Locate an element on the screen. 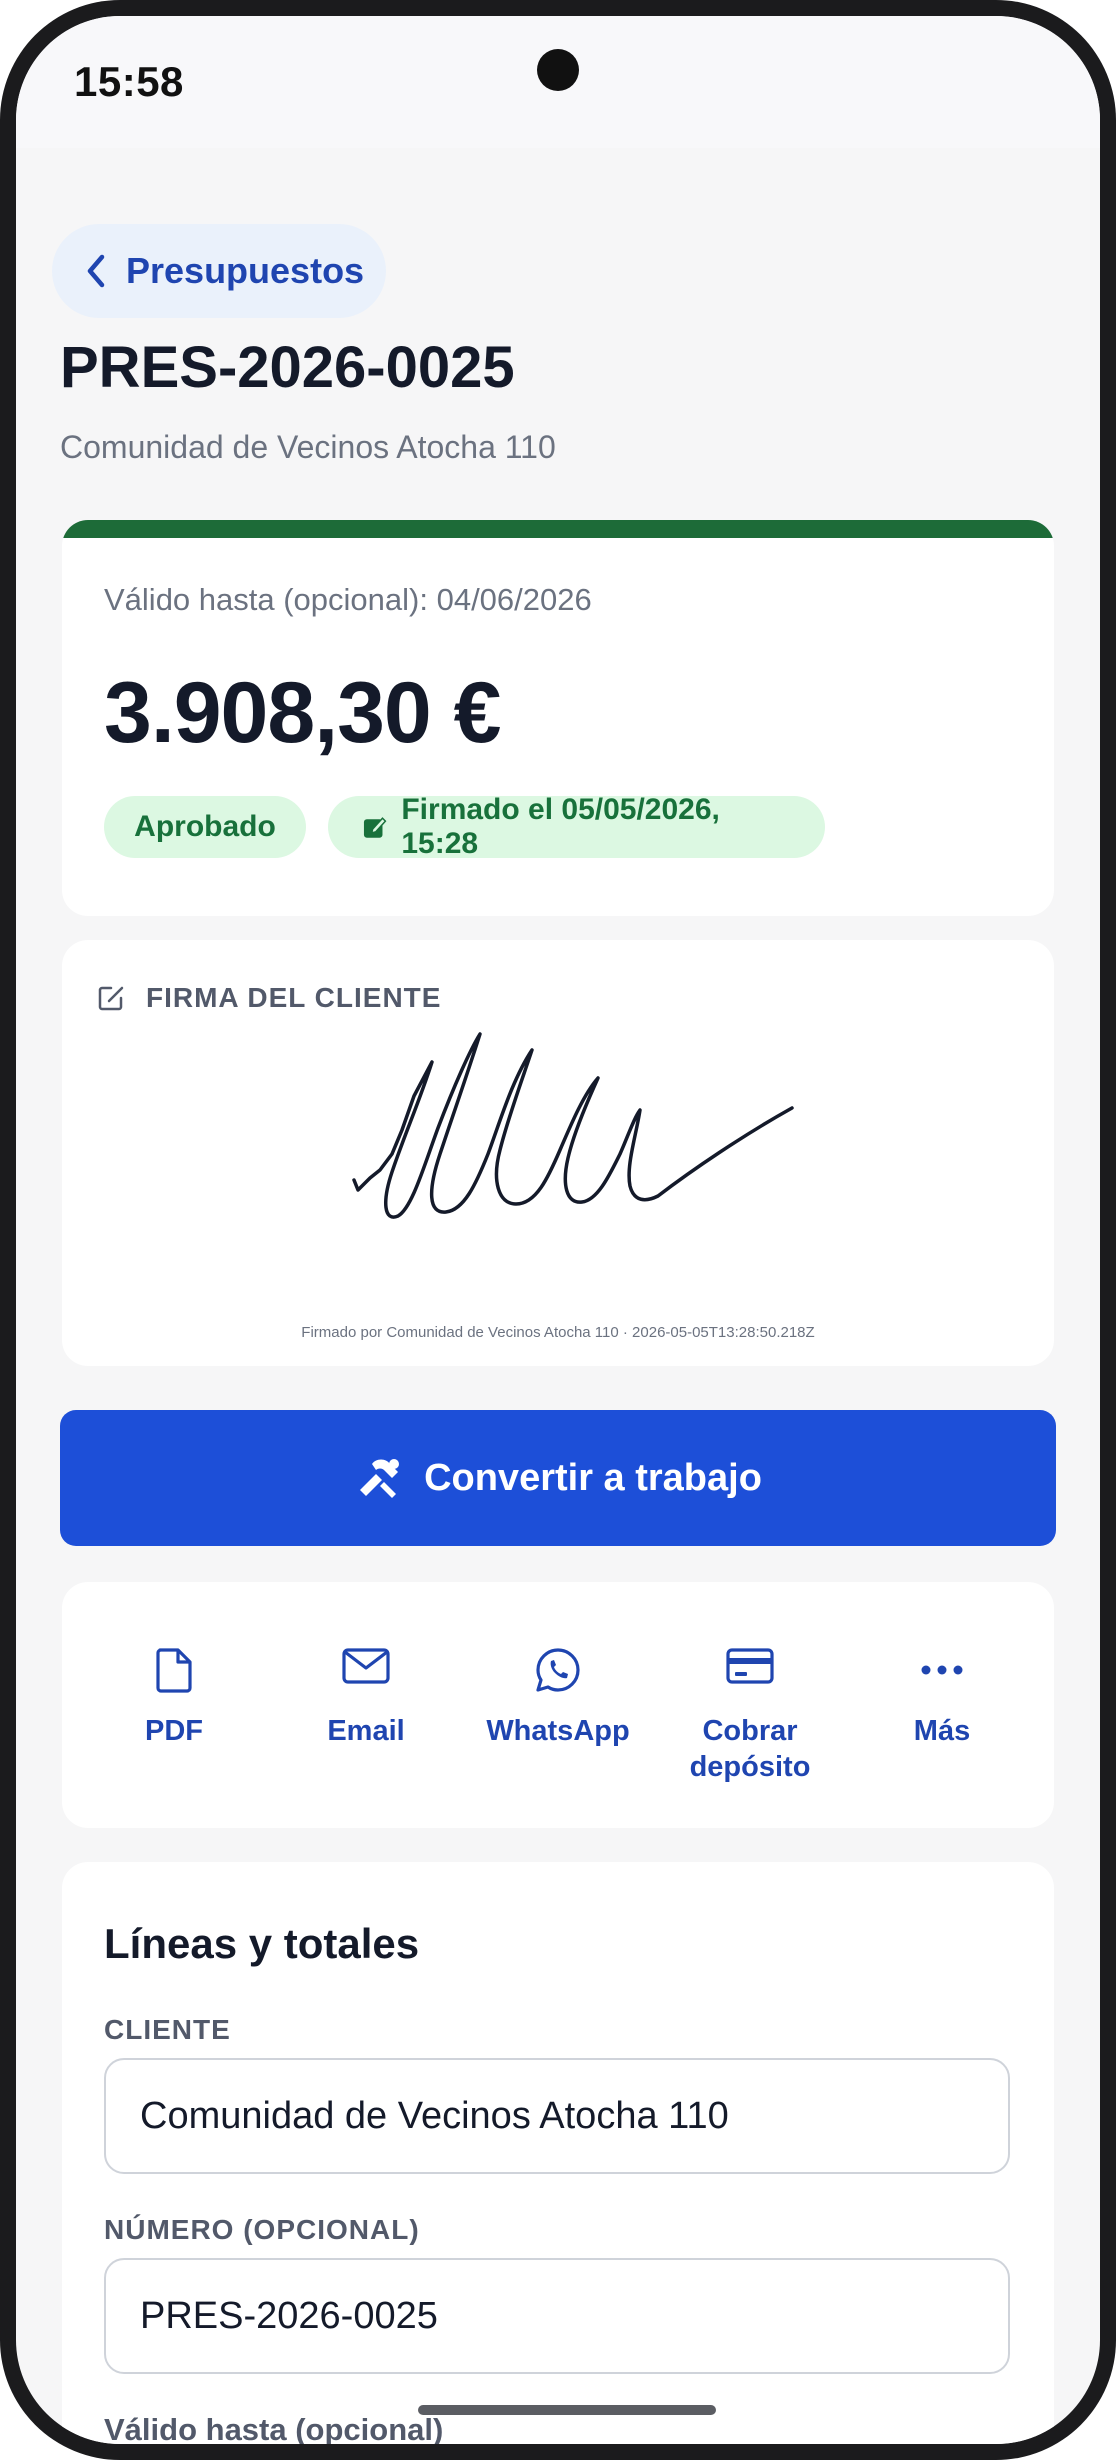 Image resolution: width=1116 pixels, height=2460 pixels. action-whatsapp: WhatsApp is located at coordinates (558, 1705).